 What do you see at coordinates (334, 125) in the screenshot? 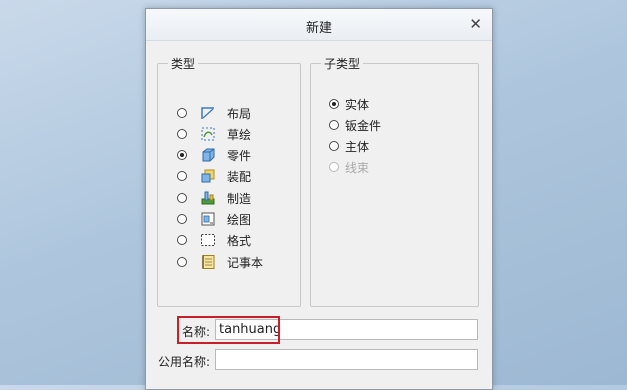
I see `sheetmetal-radio` at bounding box center [334, 125].